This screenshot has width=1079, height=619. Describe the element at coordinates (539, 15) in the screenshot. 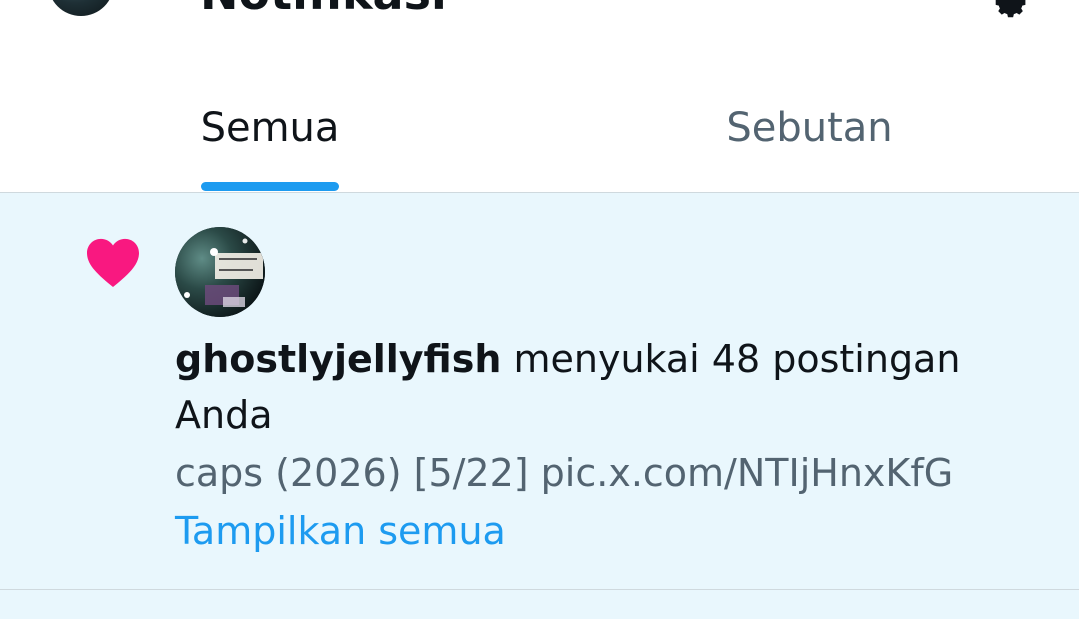

I see `top-app-bar: Notifikasi` at that location.